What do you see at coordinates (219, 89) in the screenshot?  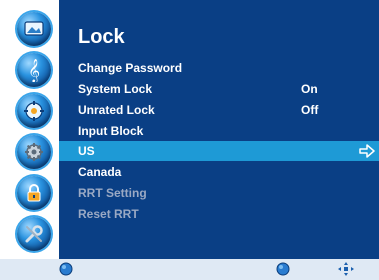 I see `menu-item-system-lock: System Lock On` at bounding box center [219, 89].